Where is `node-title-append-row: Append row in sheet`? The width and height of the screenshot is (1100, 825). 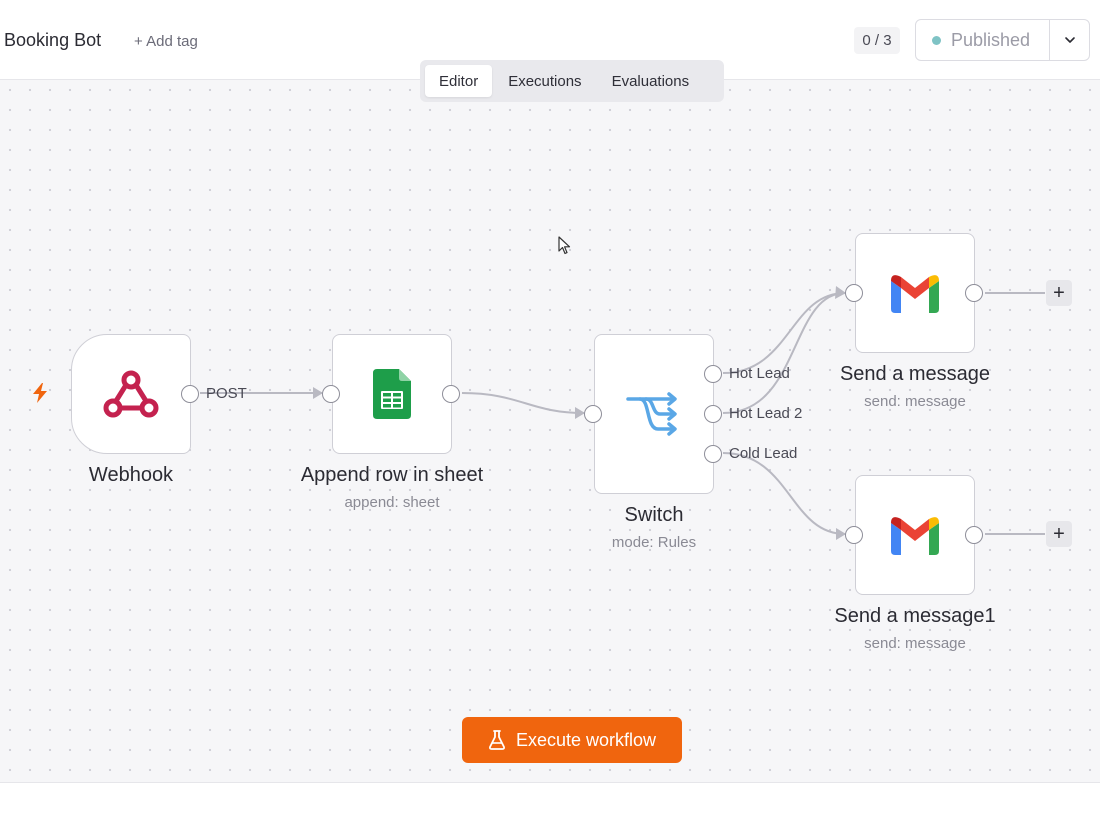
node-title-append-row: Append row in sheet is located at coordinates (392, 475).